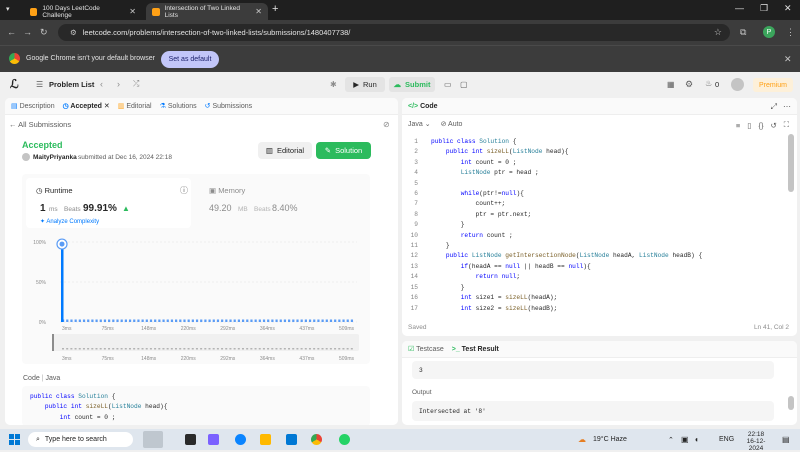 This screenshot has width=800, height=452. I want to click on close-window-icon: ✕, so click(788, 8).